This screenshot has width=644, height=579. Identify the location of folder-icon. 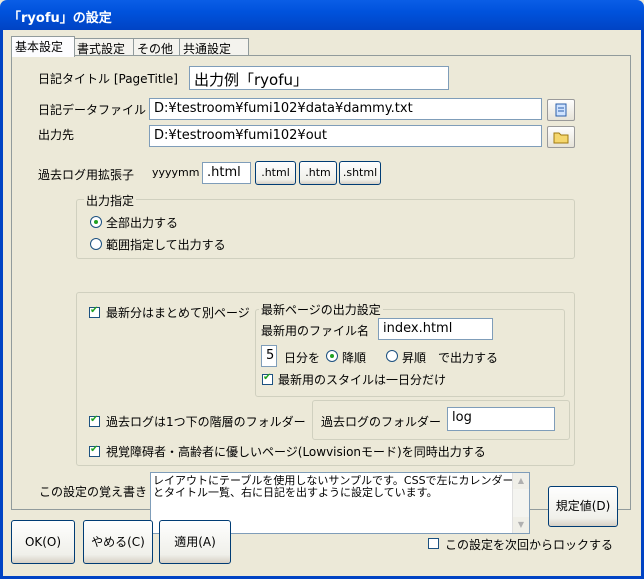
(561, 138).